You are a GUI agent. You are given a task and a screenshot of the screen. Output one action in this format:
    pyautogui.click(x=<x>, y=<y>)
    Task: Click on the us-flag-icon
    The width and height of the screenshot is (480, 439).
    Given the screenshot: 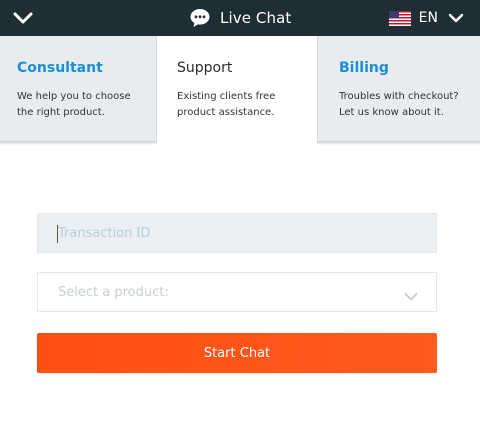 What is the action you would take?
    pyautogui.click(x=399, y=18)
    